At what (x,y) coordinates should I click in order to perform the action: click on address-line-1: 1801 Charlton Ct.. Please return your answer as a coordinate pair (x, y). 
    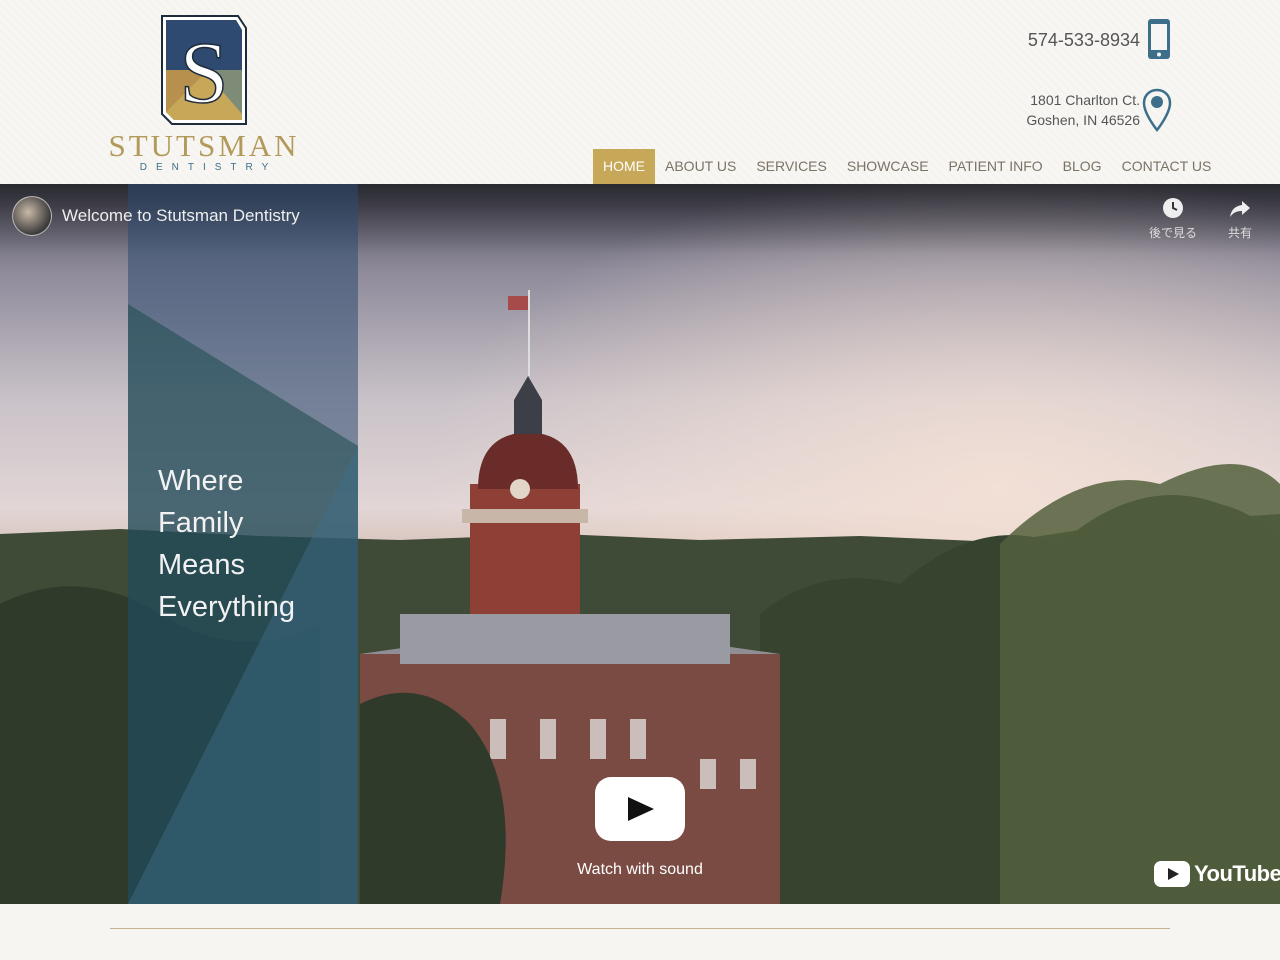
    Looking at the image, I should click on (1085, 100).